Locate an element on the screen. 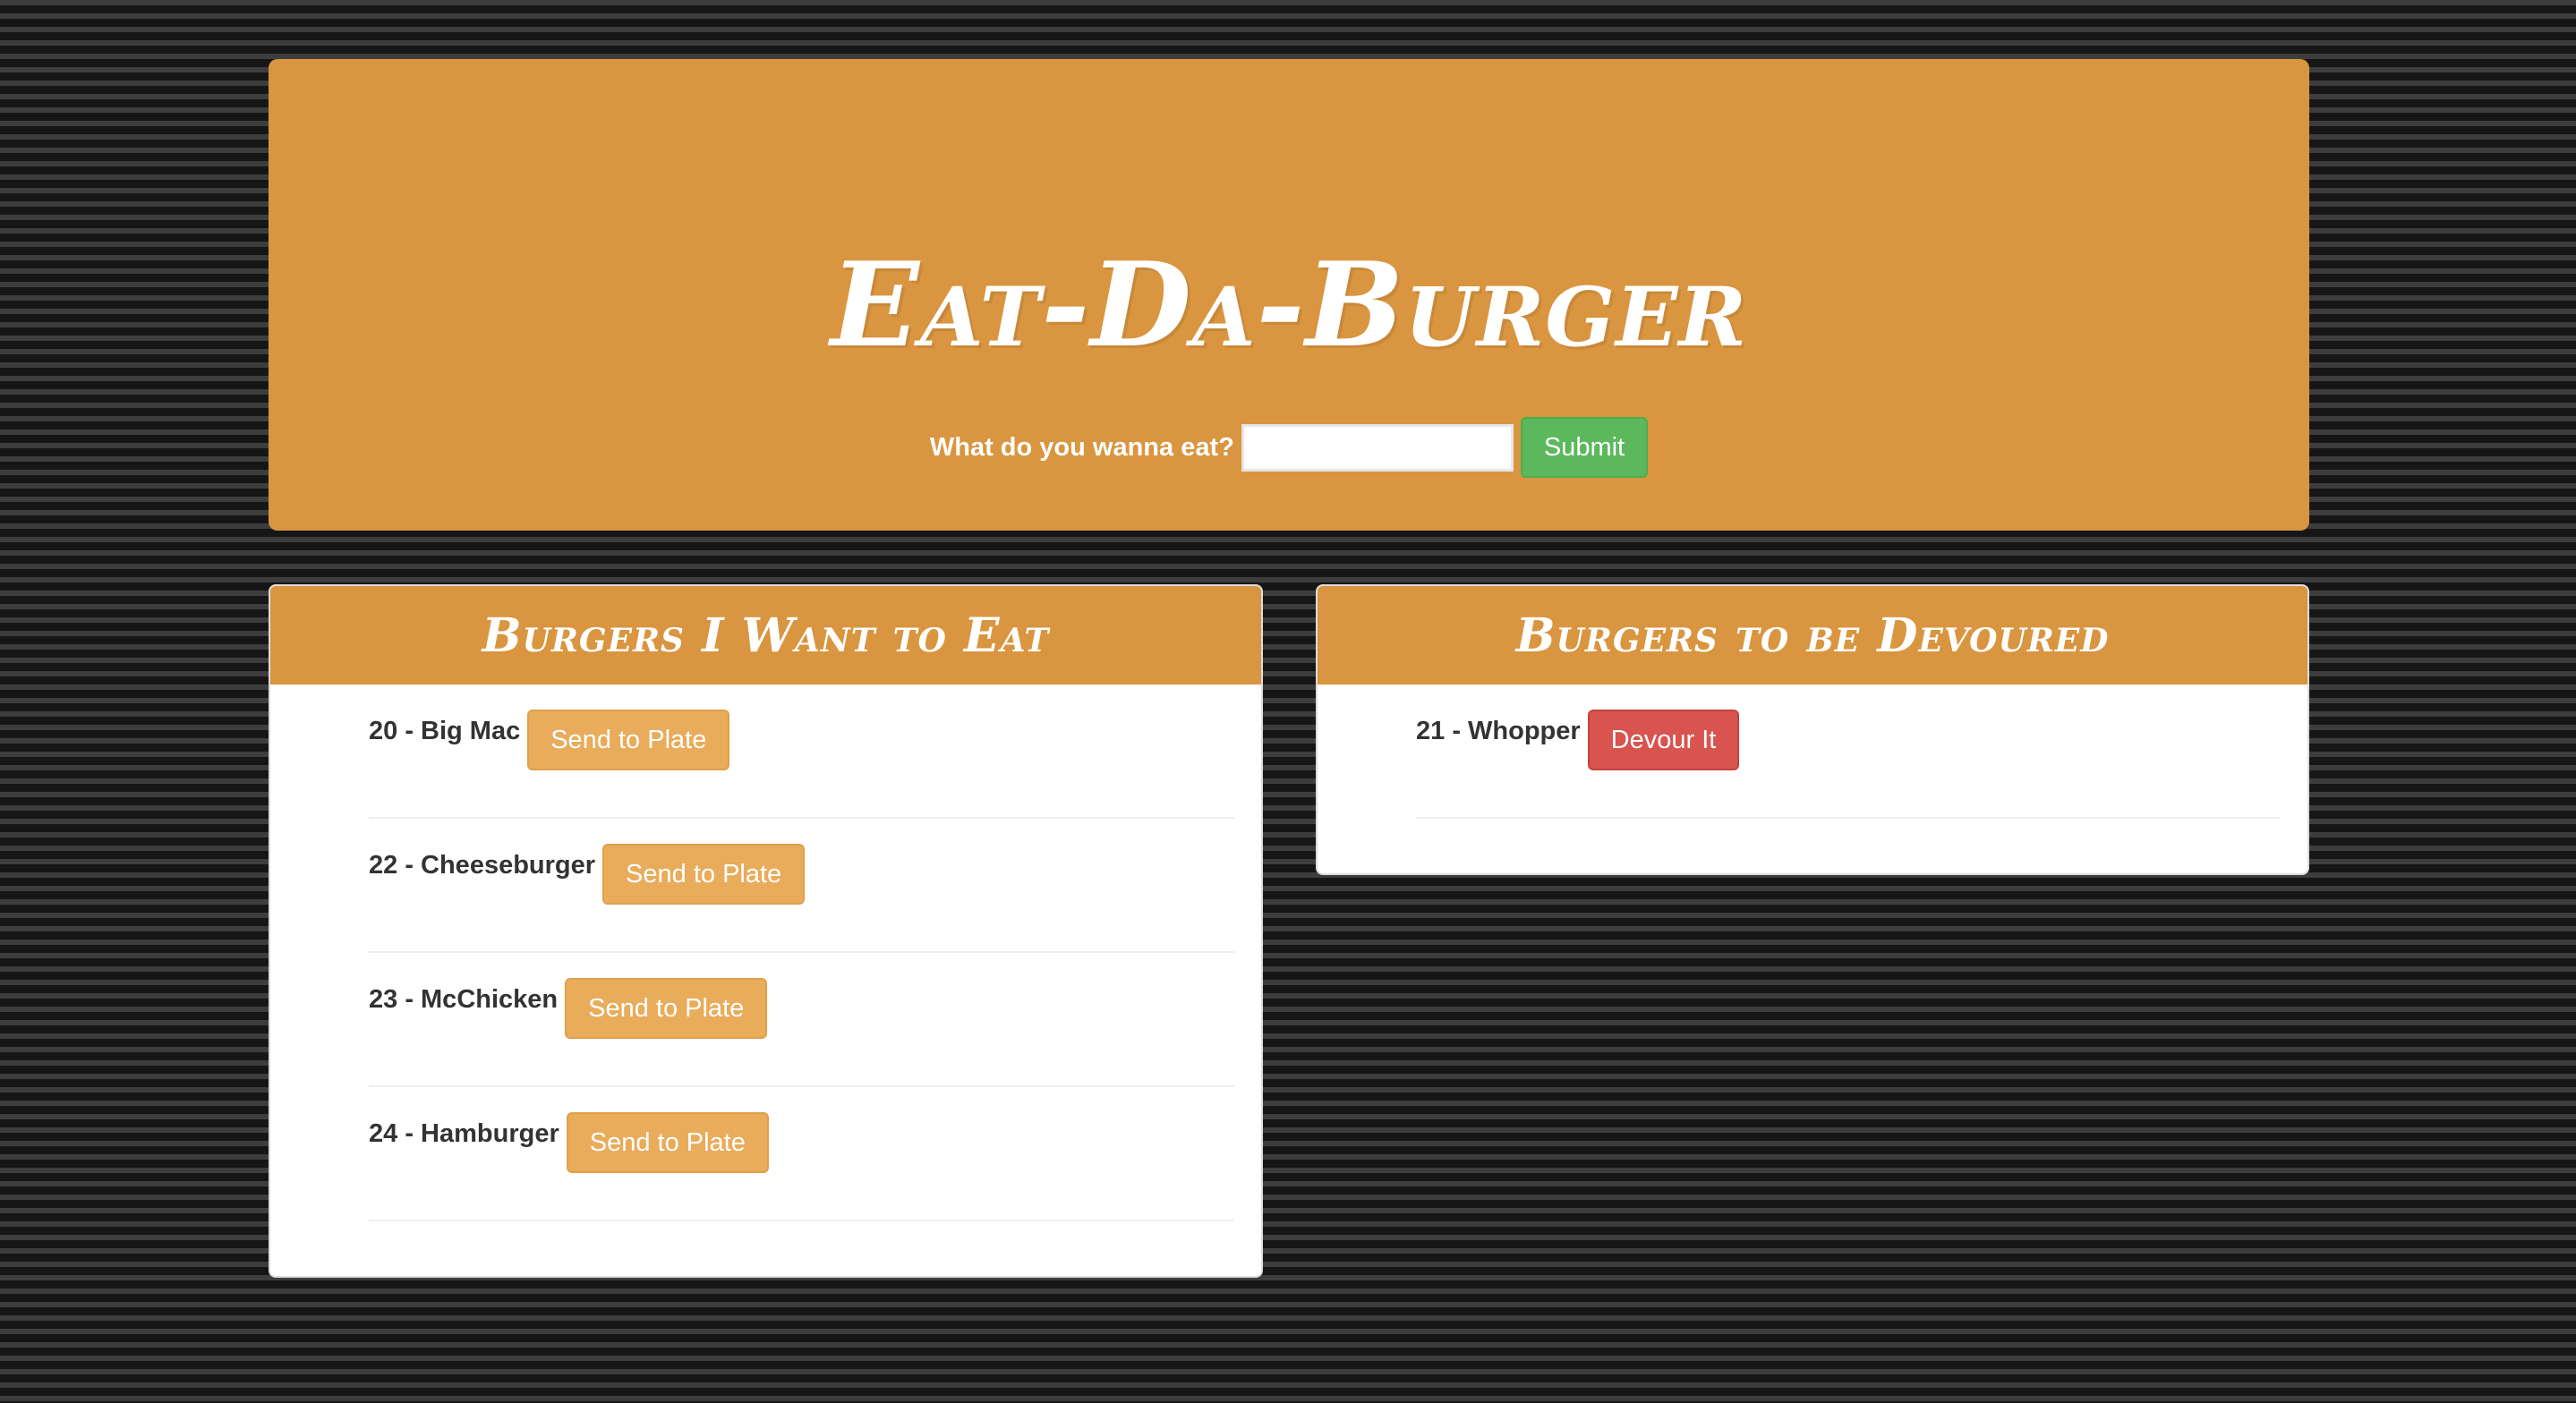 Image resolution: width=2576 pixels, height=1403 pixels. burgers-devoured-title: Burgers to be Devoured is located at coordinates (1812, 635).